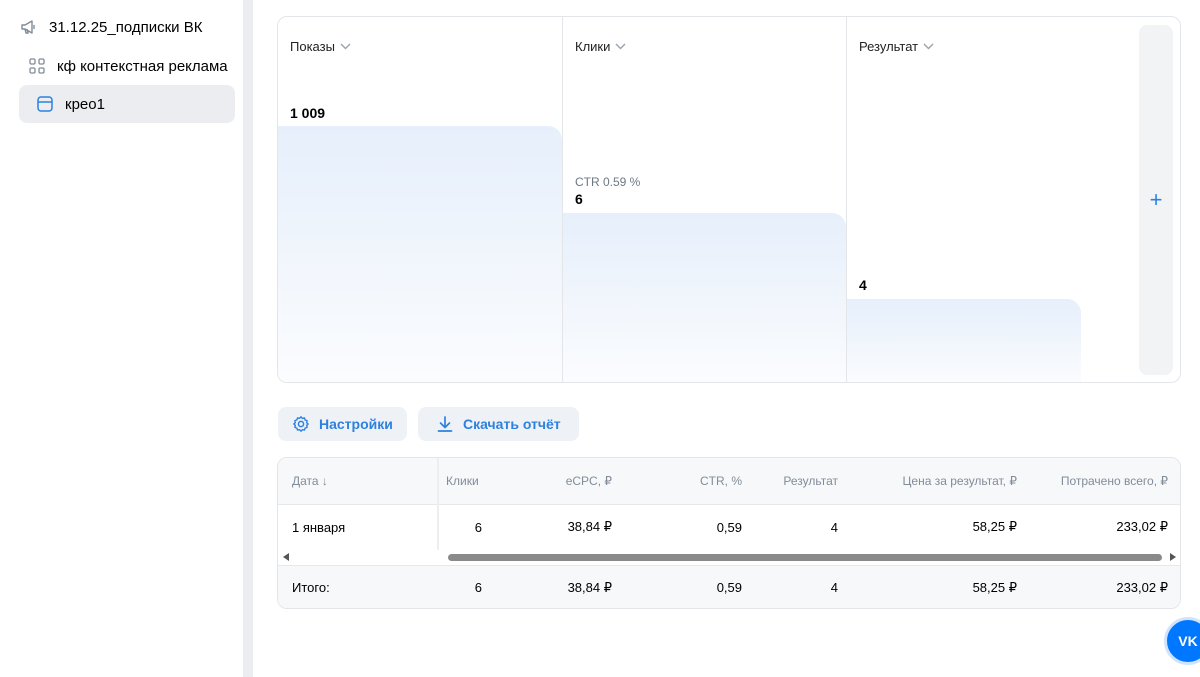 This screenshot has width=1200, height=677. I want to click on sidebar-item-group: кф контекстная реклама, so click(127, 66).